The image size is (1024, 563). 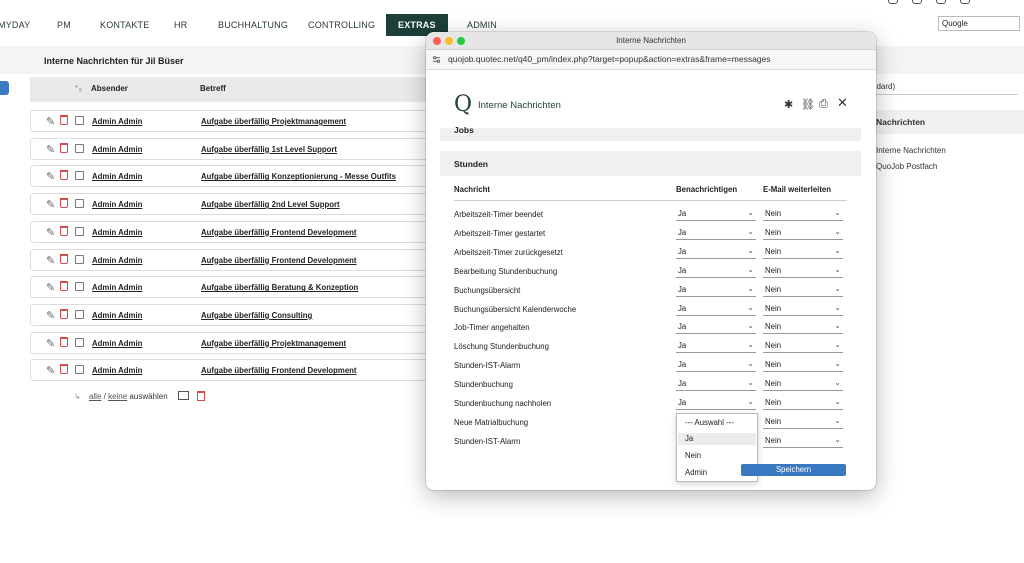 What do you see at coordinates (64, 25) in the screenshot?
I see `nav-pm: PM` at bounding box center [64, 25].